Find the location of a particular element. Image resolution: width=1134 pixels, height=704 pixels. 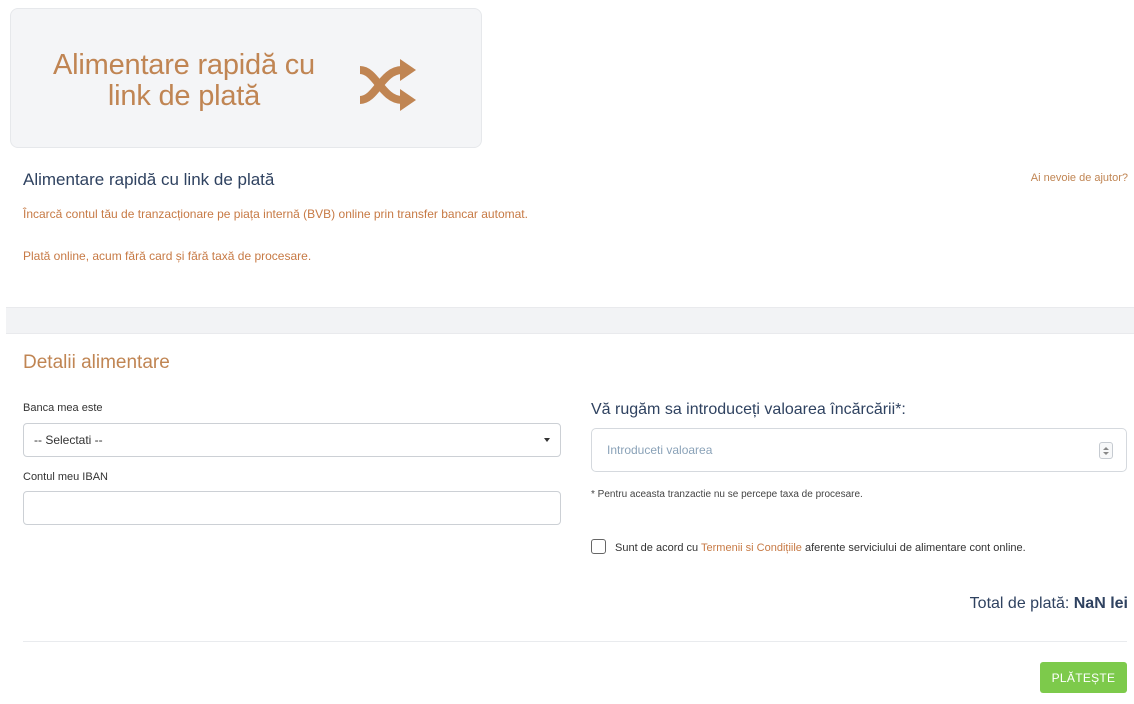

total-label: Total de plată: is located at coordinates (1019, 603).